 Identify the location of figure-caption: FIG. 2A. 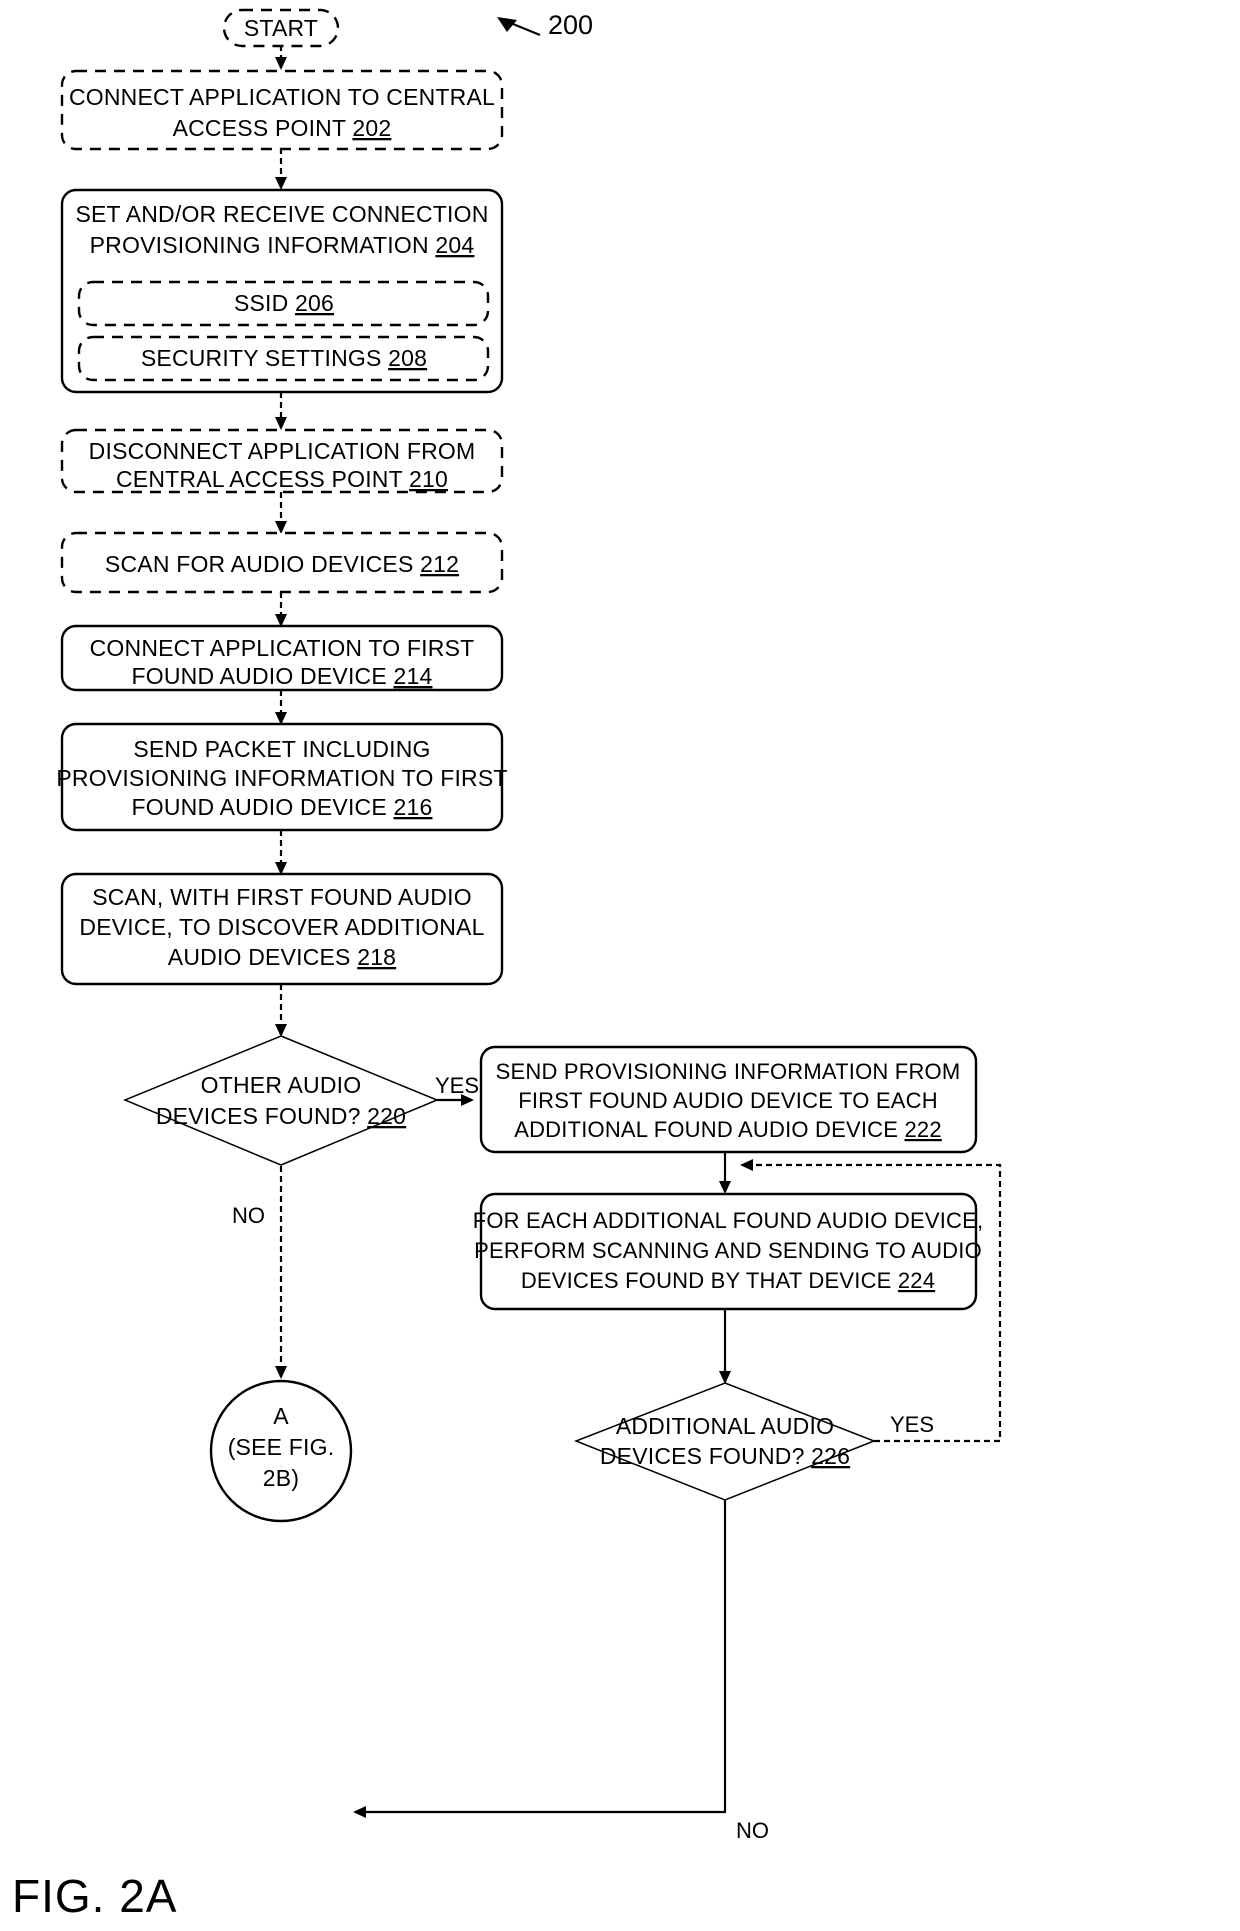
(95, 1896).